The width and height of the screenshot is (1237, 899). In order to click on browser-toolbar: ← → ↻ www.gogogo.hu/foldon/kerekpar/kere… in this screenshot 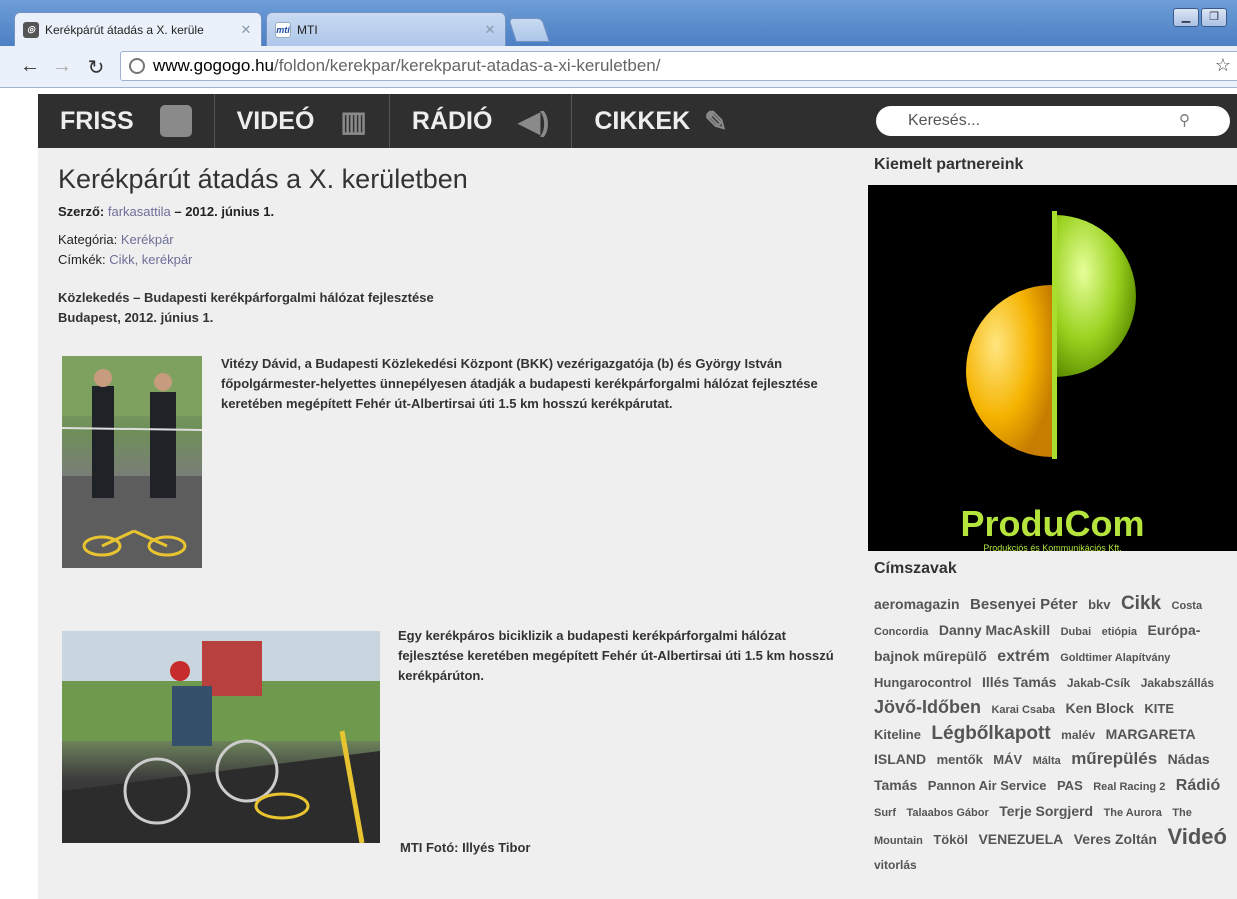, I will do `click(618, 67)`.